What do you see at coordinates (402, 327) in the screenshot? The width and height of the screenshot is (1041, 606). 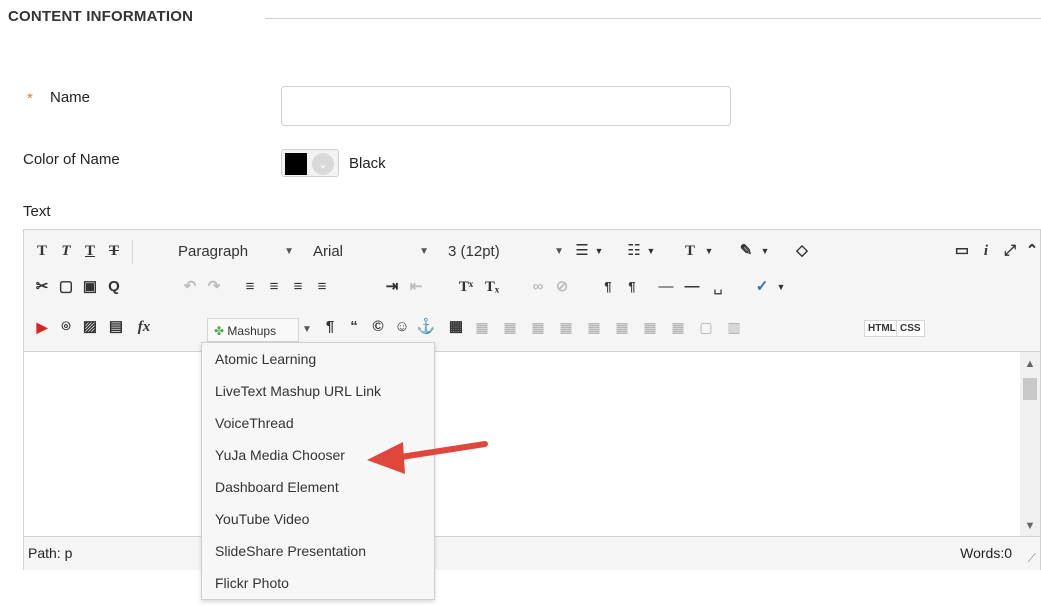 I see `emoji-icon: ☺` at bounding box center [402, 327].